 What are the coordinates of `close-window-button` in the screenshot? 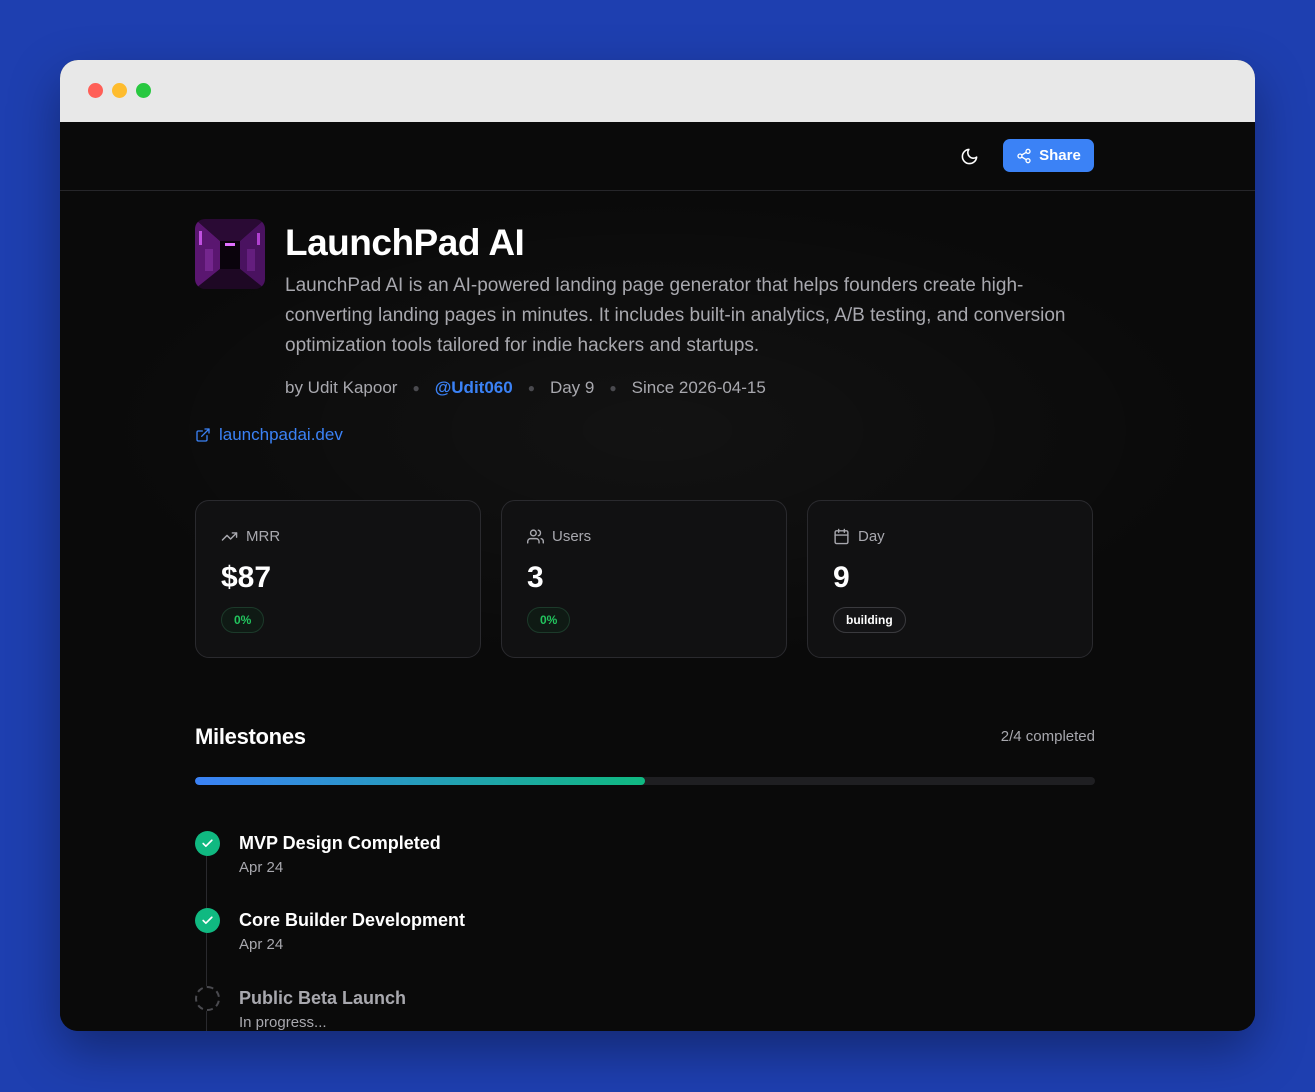 It's located at (95, 90).